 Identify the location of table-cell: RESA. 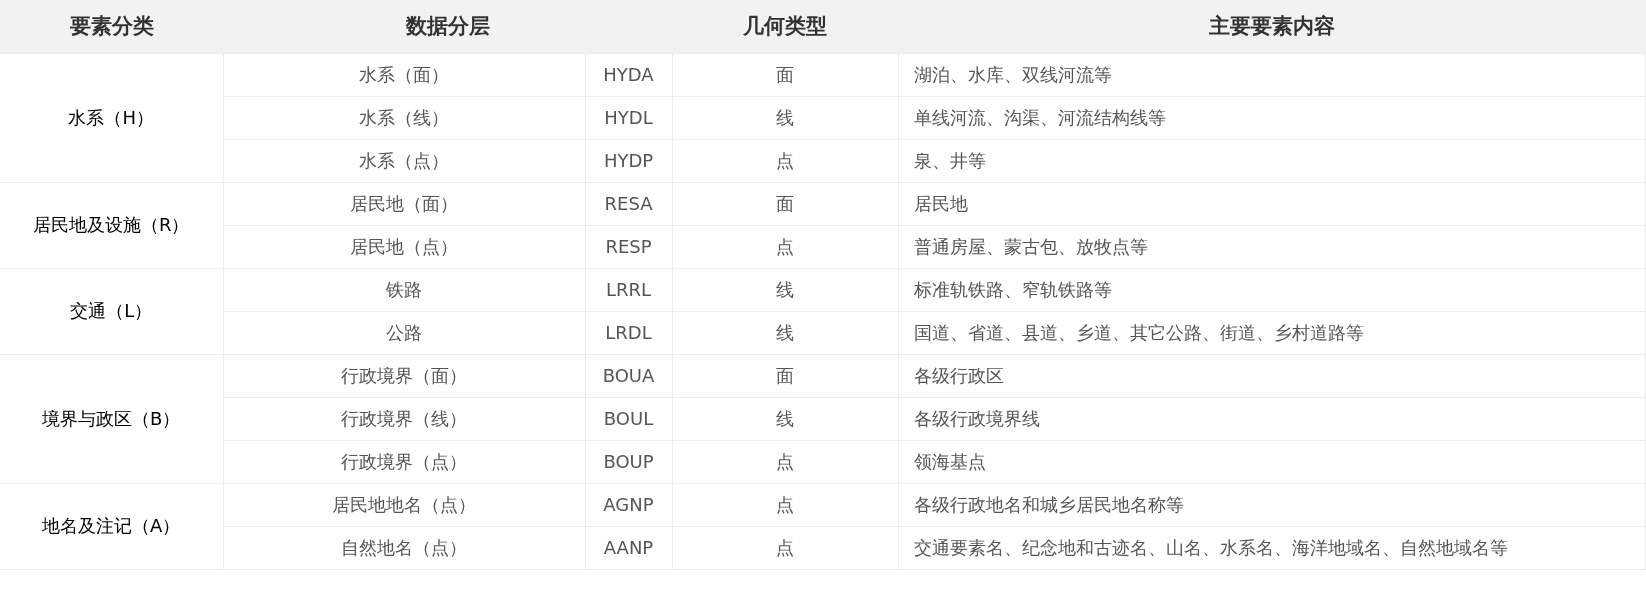
(628, 203).